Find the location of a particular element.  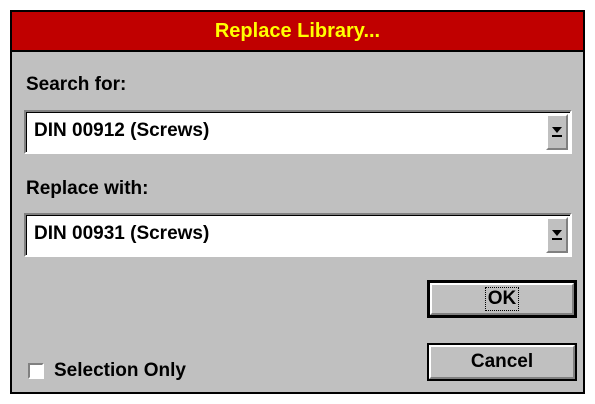

cancel-button: Cancel is located at coordinates (502, 362).